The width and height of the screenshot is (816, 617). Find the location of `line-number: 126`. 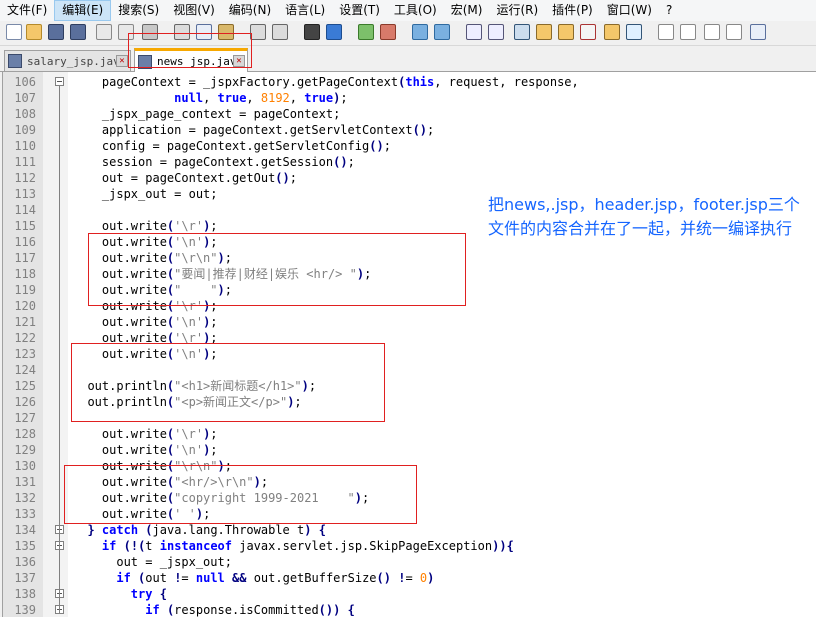

line-number: 126 is located at coordinates (25, 402).